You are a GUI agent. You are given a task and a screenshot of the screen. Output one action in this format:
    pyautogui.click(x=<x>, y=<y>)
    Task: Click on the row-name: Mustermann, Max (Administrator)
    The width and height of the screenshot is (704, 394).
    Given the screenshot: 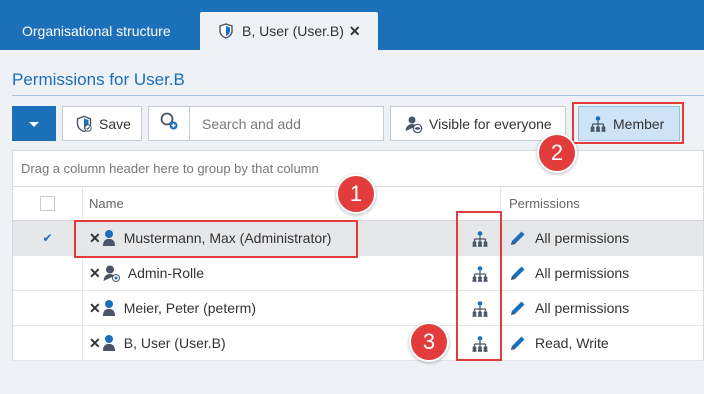 What is the action you would take?
    pyautogui.click(x=227, y=238)
    